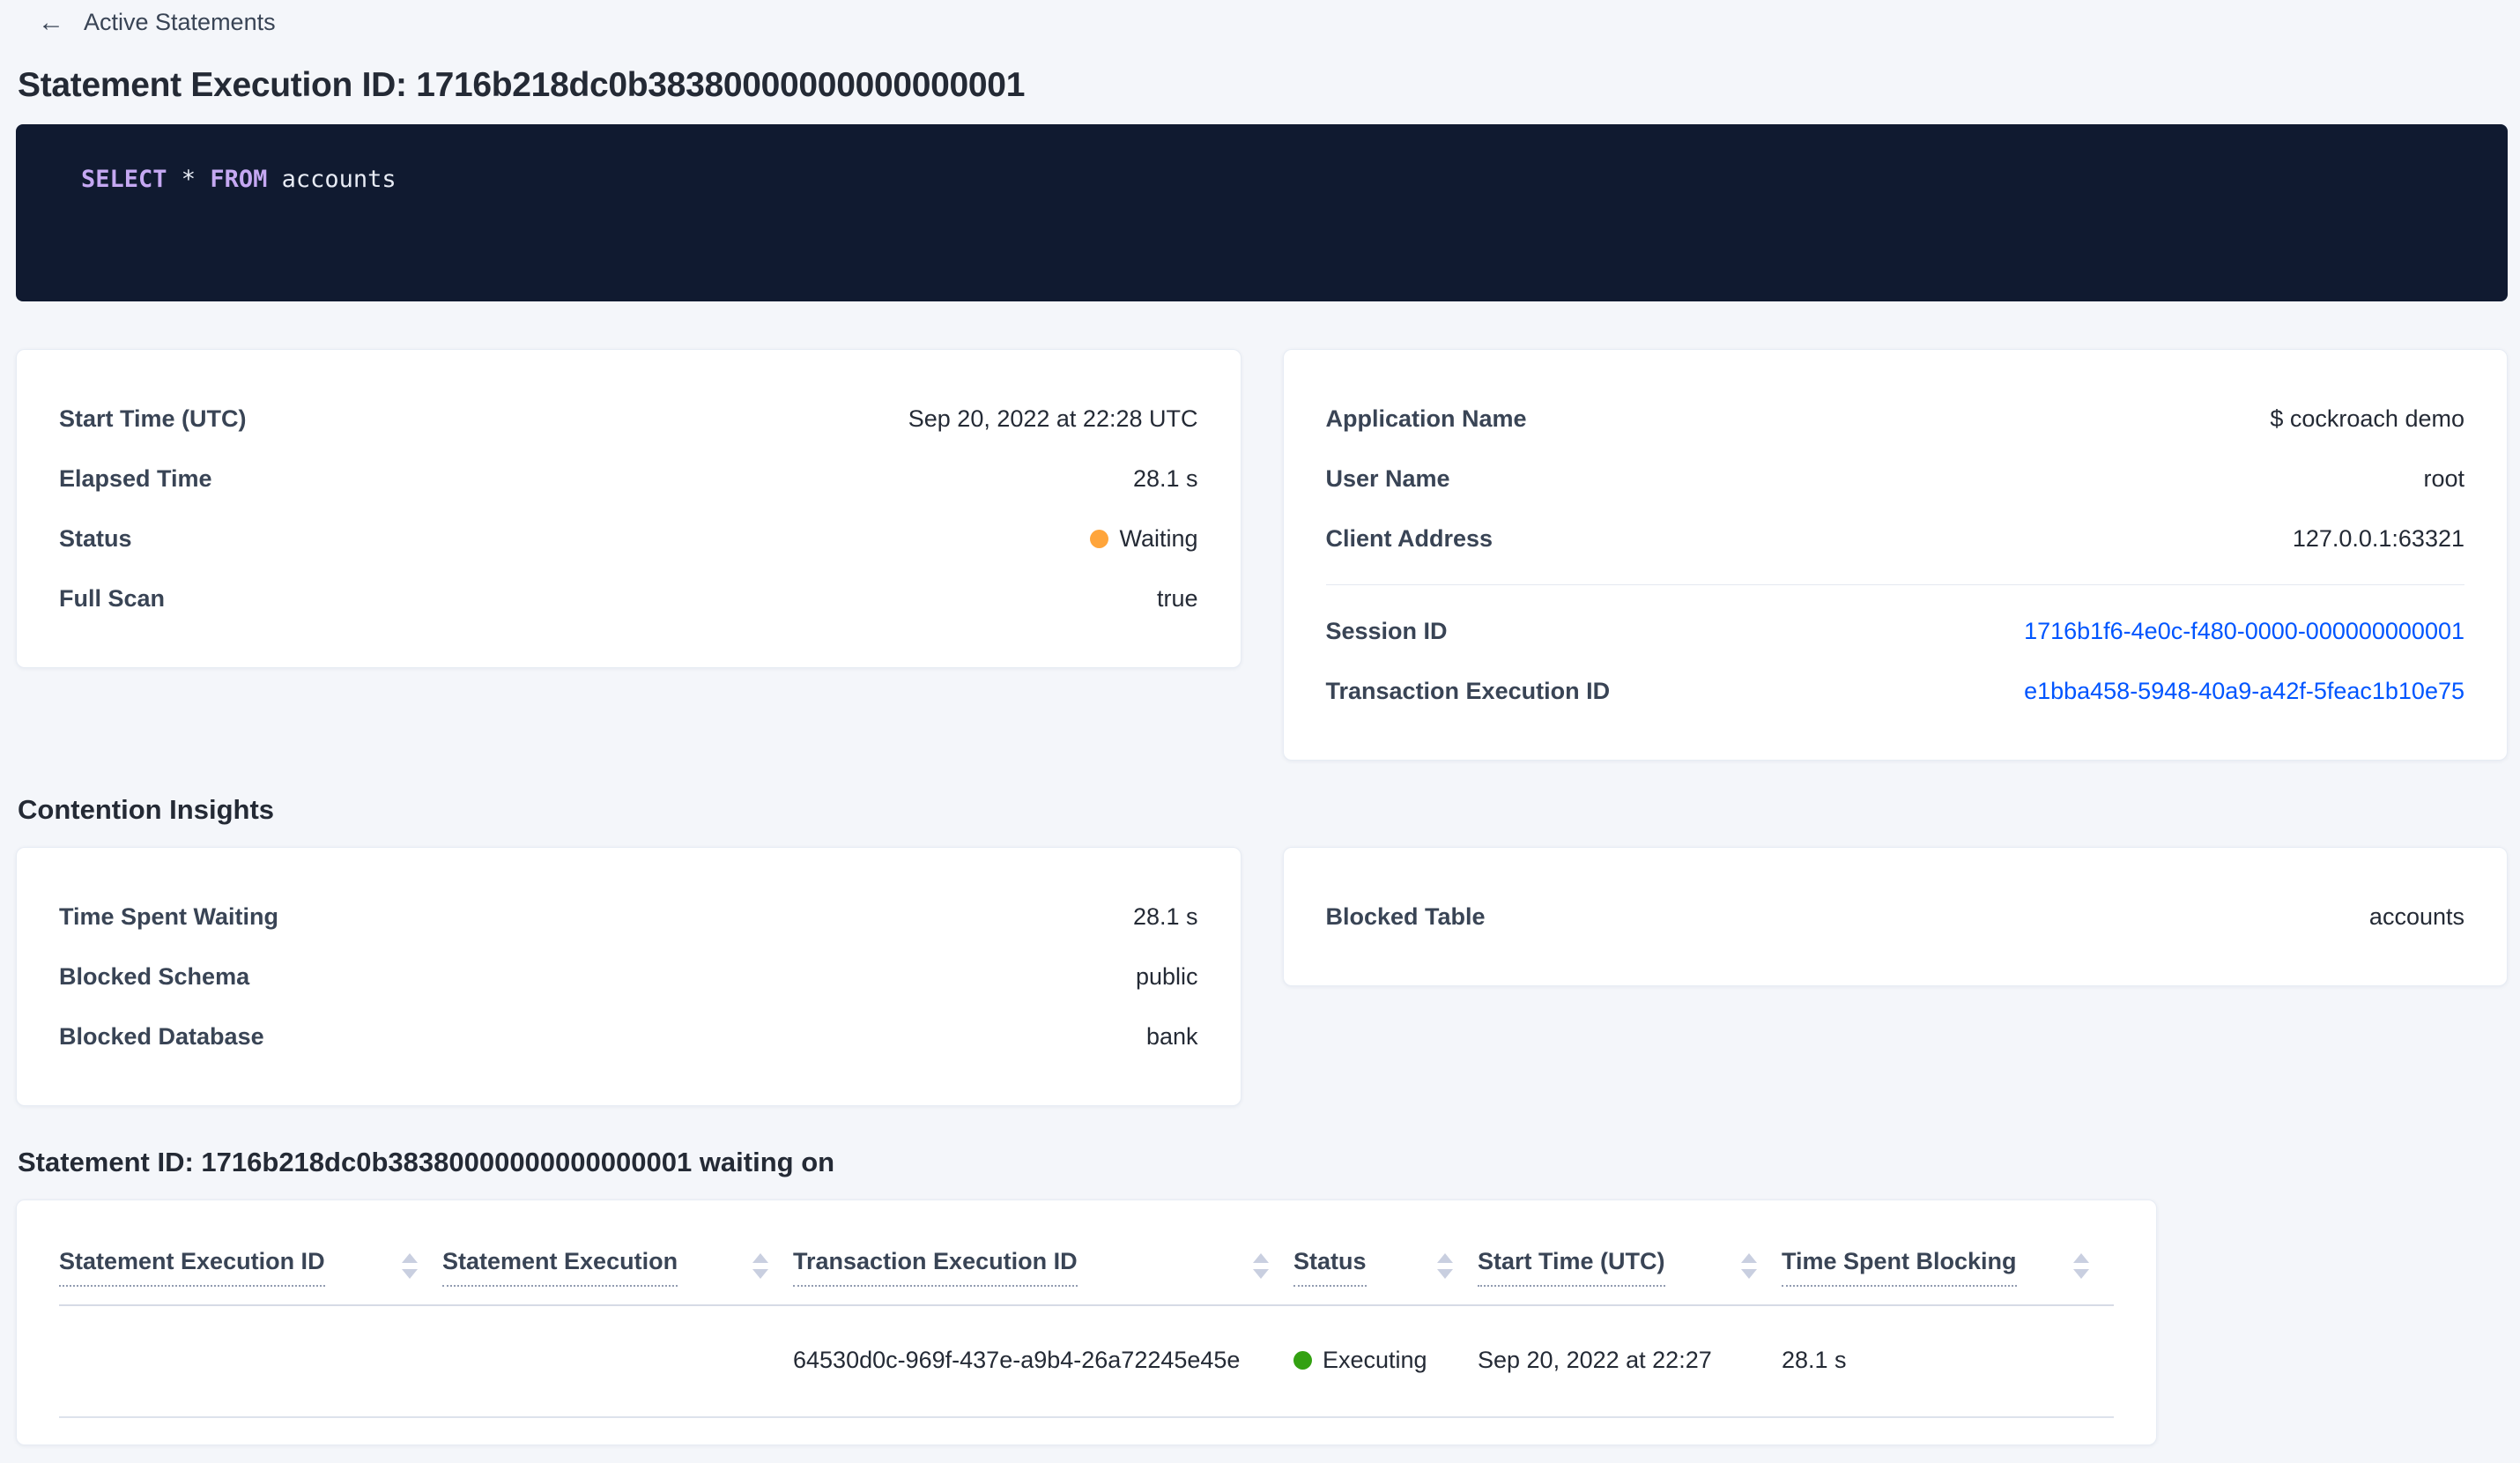 The height and width of the screenshot is (1463, 2520). Describe the element at coordinates (935, 1267) in the screenshot. I see `column-label: Transaction Execution ID` at that location.